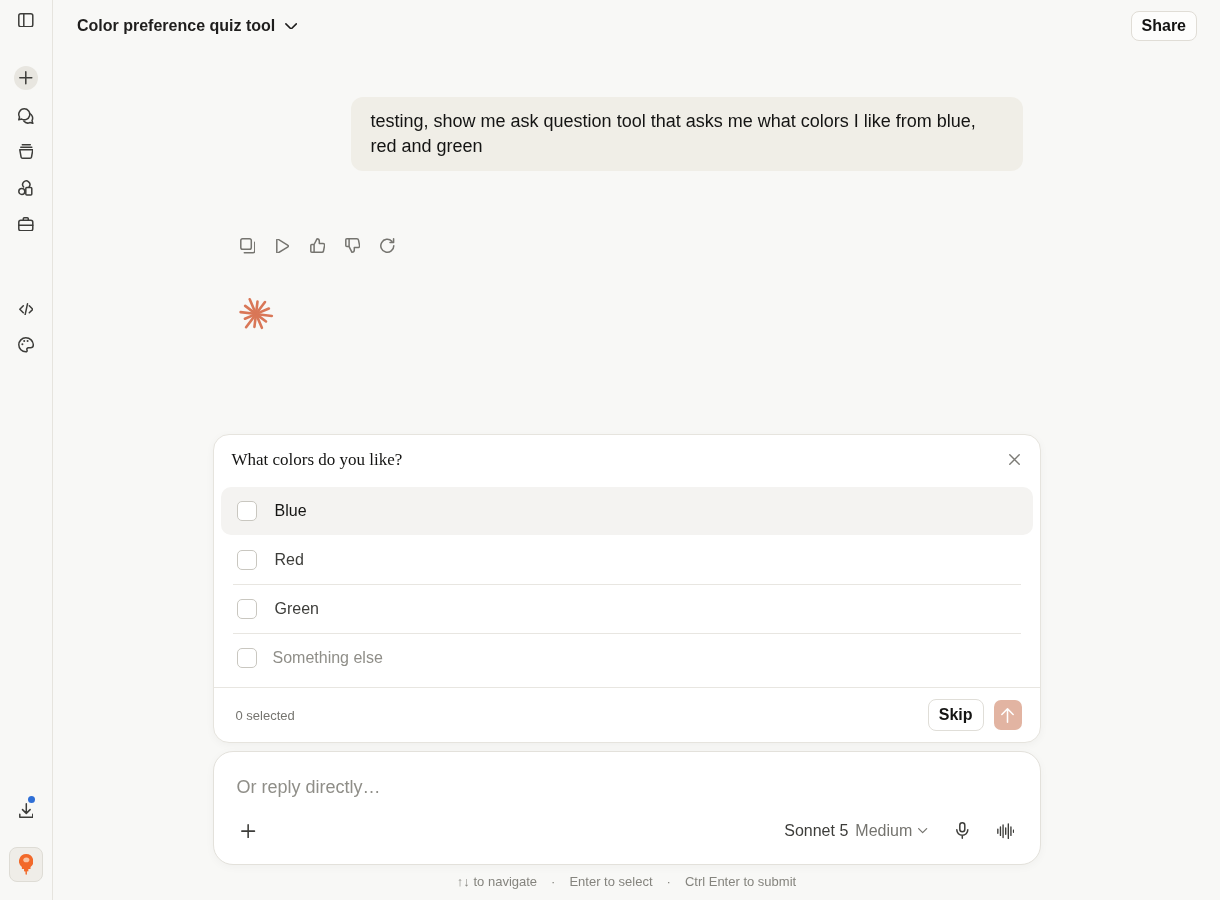  I want to click on pin-icon, so click(26, 864).